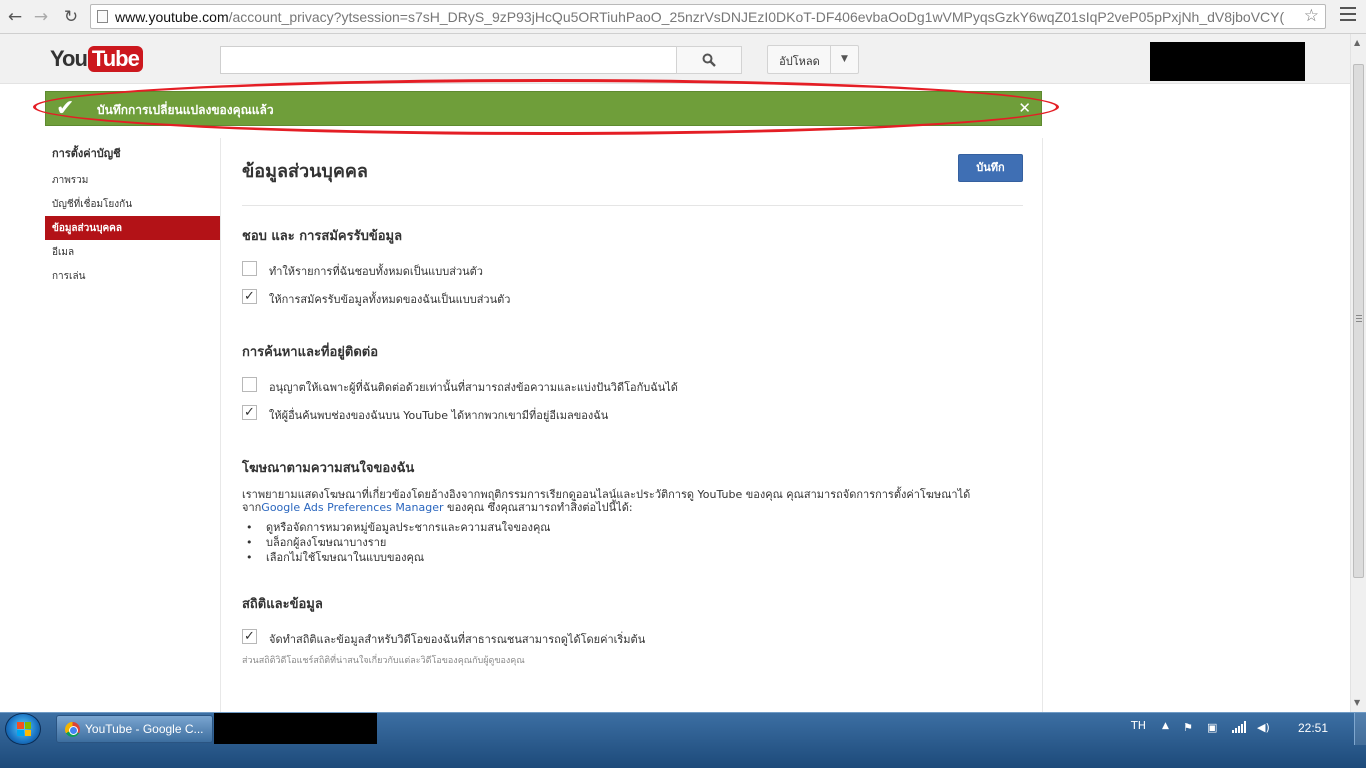 The image size is (1366, 768). Describe the element at coordinates (844, 59) in the screenshot. I see `chevron-down-icon: ▼` at that location.